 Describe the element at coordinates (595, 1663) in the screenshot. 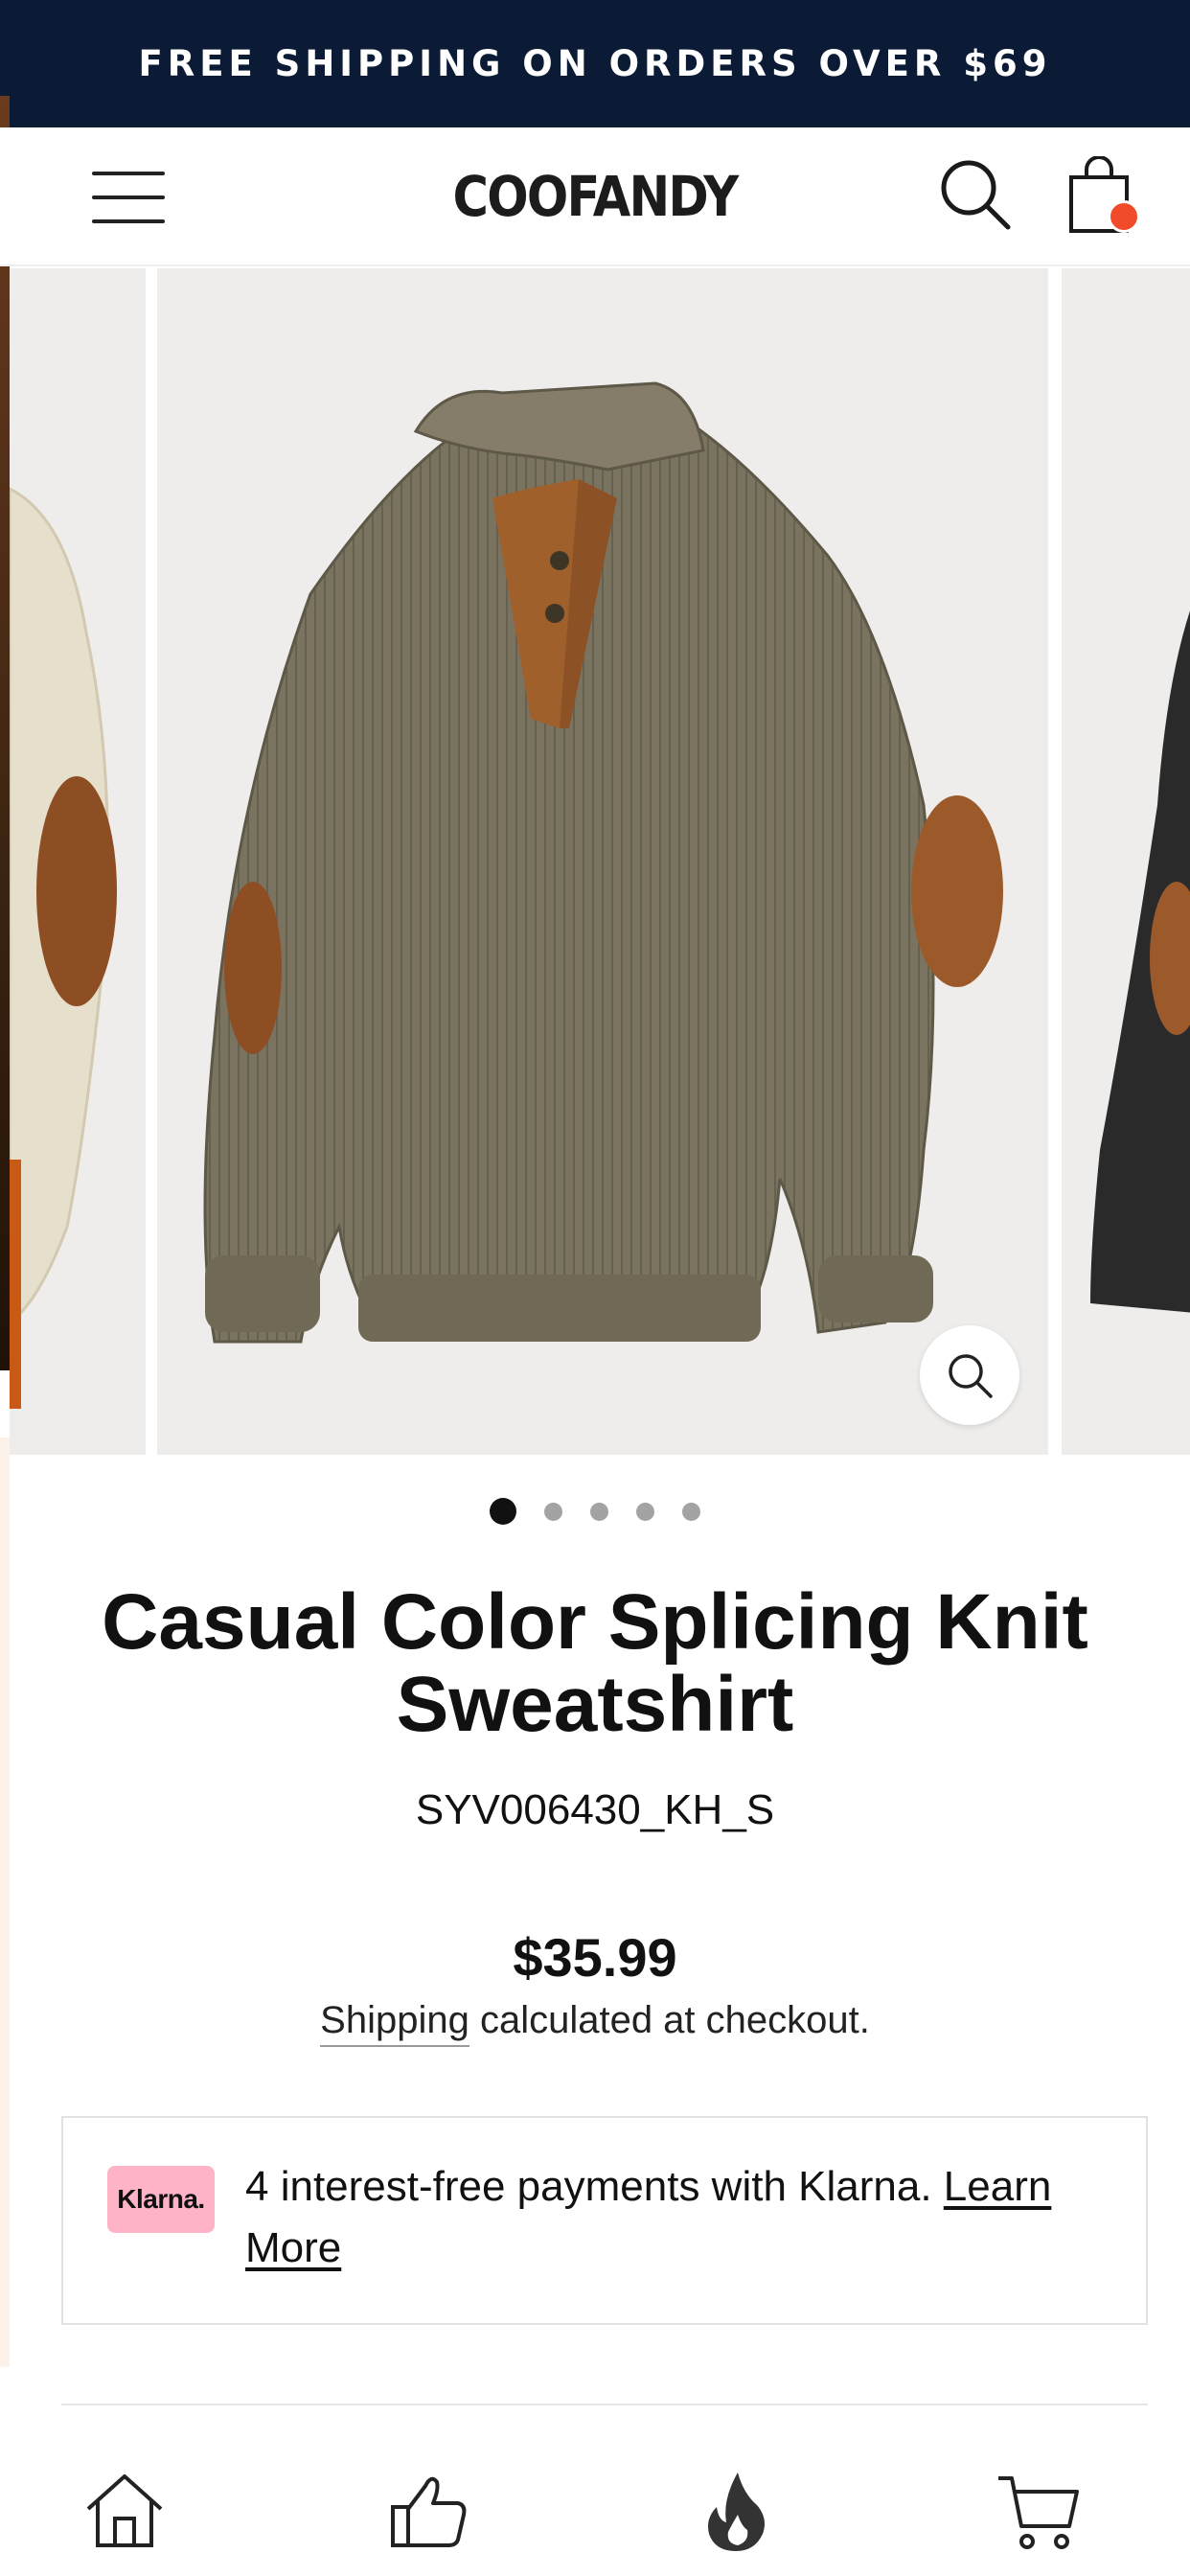

I see `product-title: Casual Color Splicing Knit Sweatshirt` at that location.